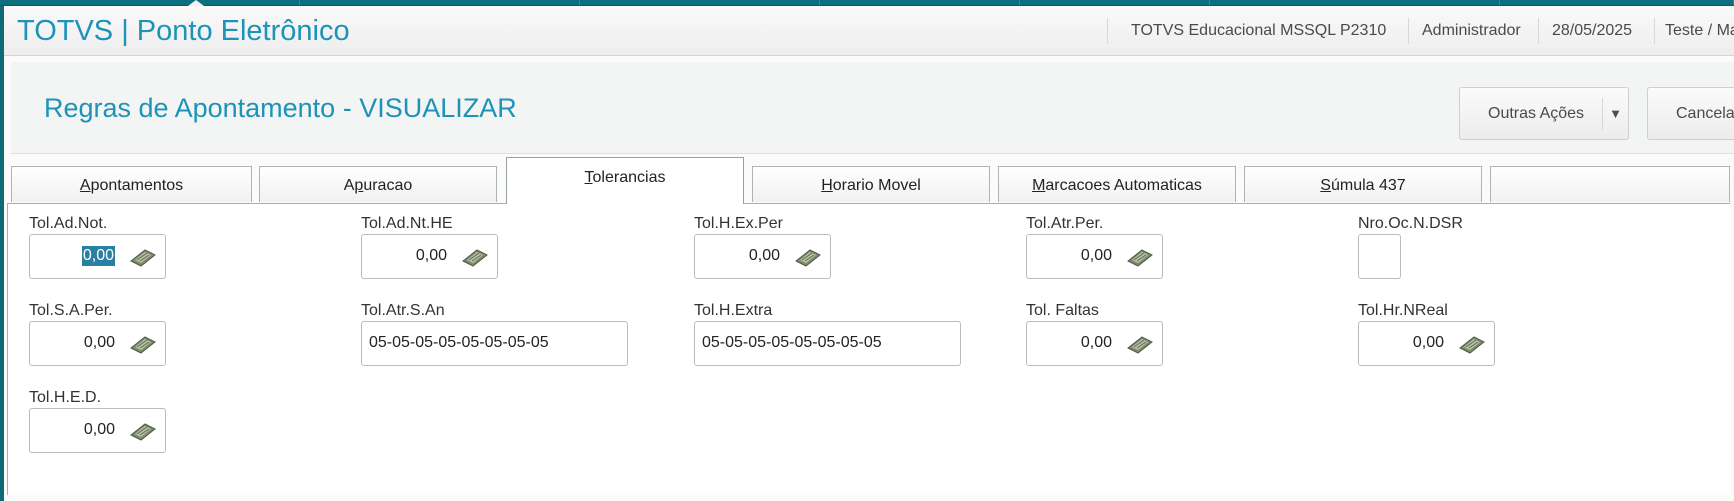 Image resolution: width=1734 pixels, height=501 pixels. What do you see at coordinates (1410, 223) in the screenshot?
I see `field-label: Nro.Oc.N.DSR` at bounding box center [1410, 223].